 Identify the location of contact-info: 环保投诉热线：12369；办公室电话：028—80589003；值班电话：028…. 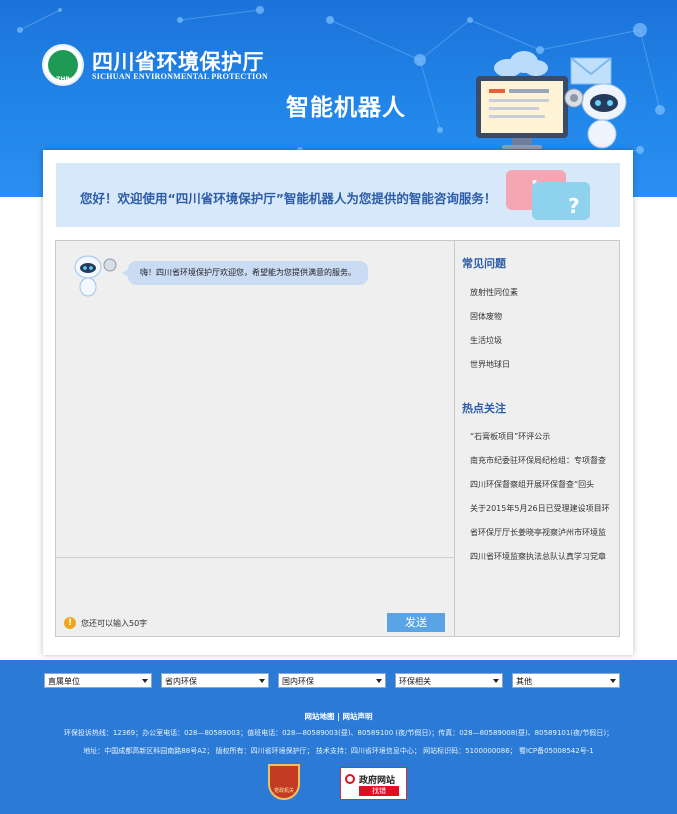
(338, 733).